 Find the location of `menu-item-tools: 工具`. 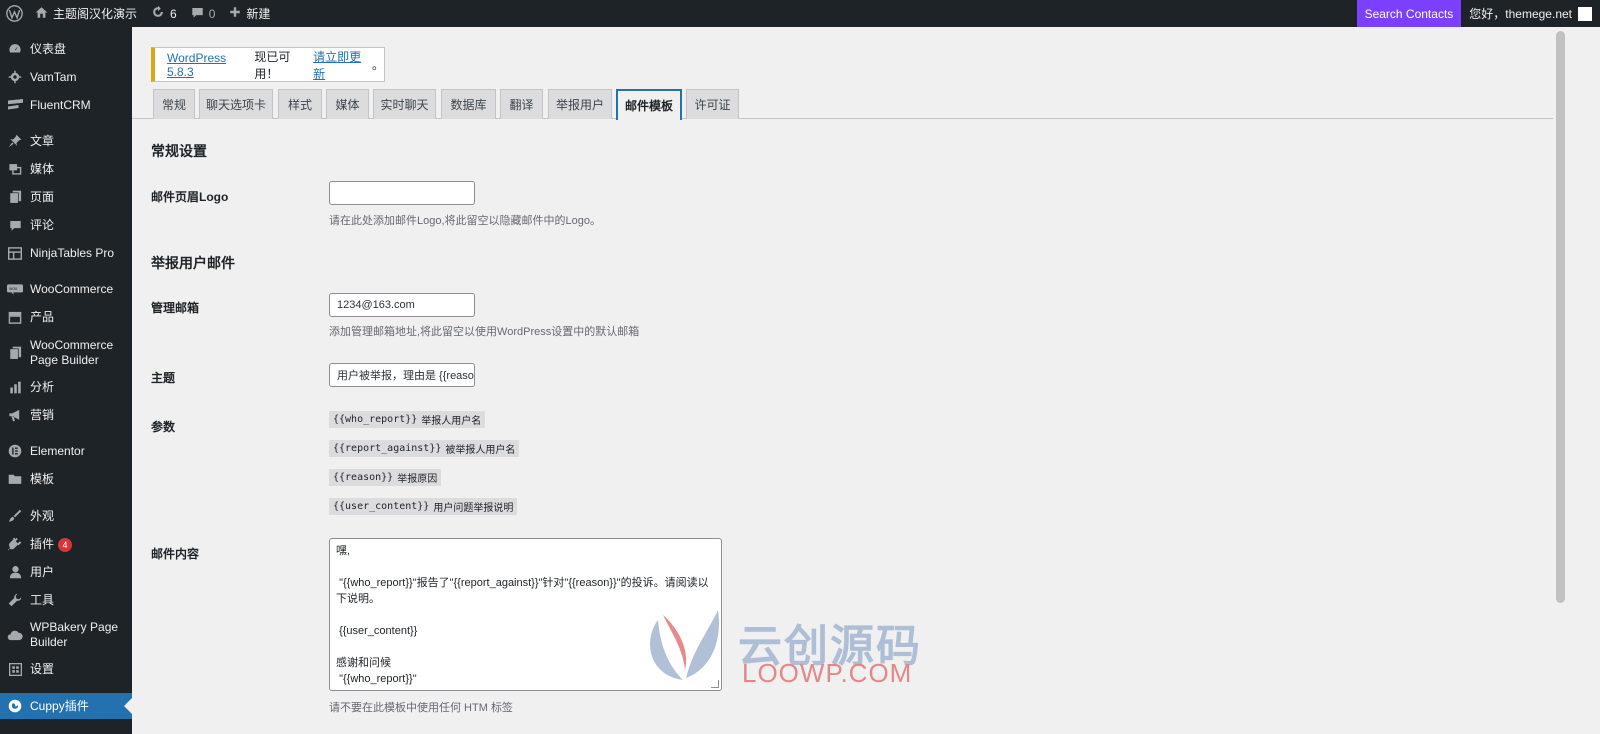

menu-item-tools: 工具 is located at coordinates (66, 600).